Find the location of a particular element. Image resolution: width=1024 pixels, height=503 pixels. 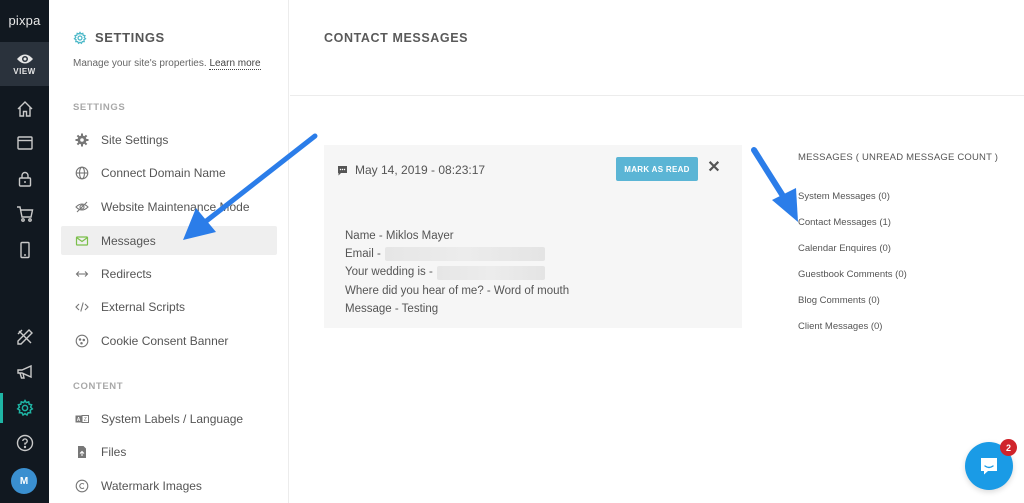

view-button: VIEW is located at coordinates (24, 64).